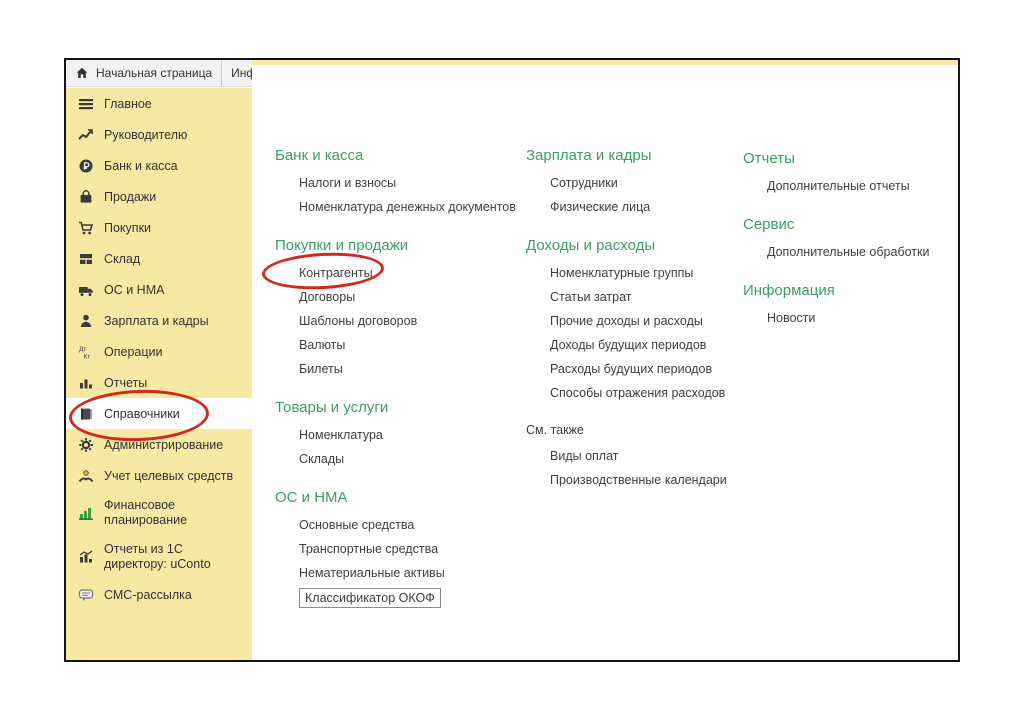 The width and height of the screenshot is (1024, 721). Describe the element at coordinates (146, 512) in the screenshot. I see `sidebar-item-label: Финансовое планирование` at that location.